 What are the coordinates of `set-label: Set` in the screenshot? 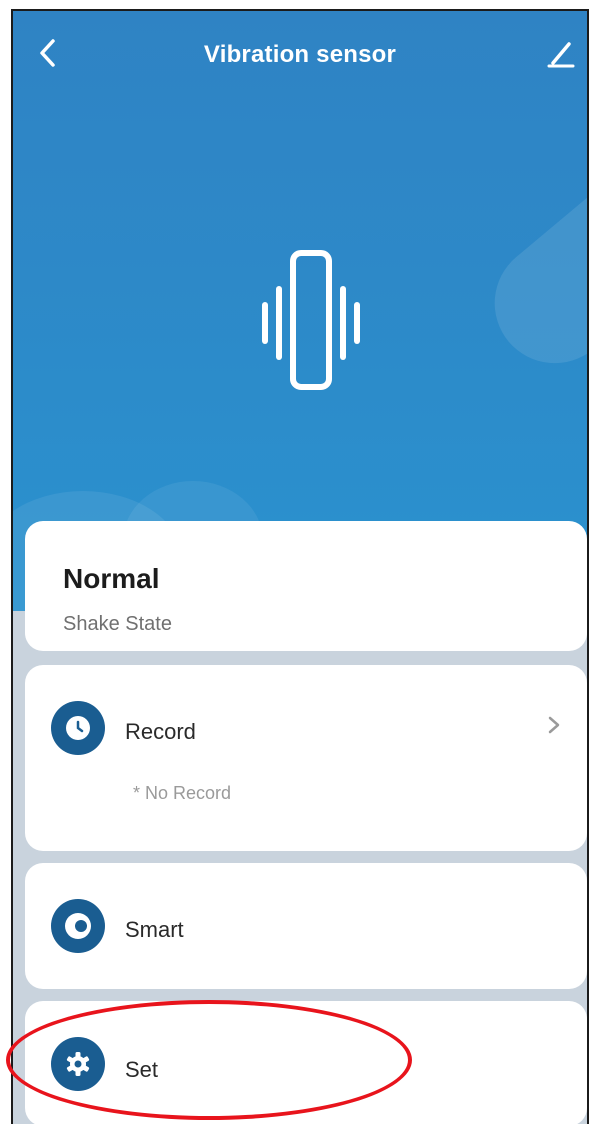 It's located at (142, 1069).